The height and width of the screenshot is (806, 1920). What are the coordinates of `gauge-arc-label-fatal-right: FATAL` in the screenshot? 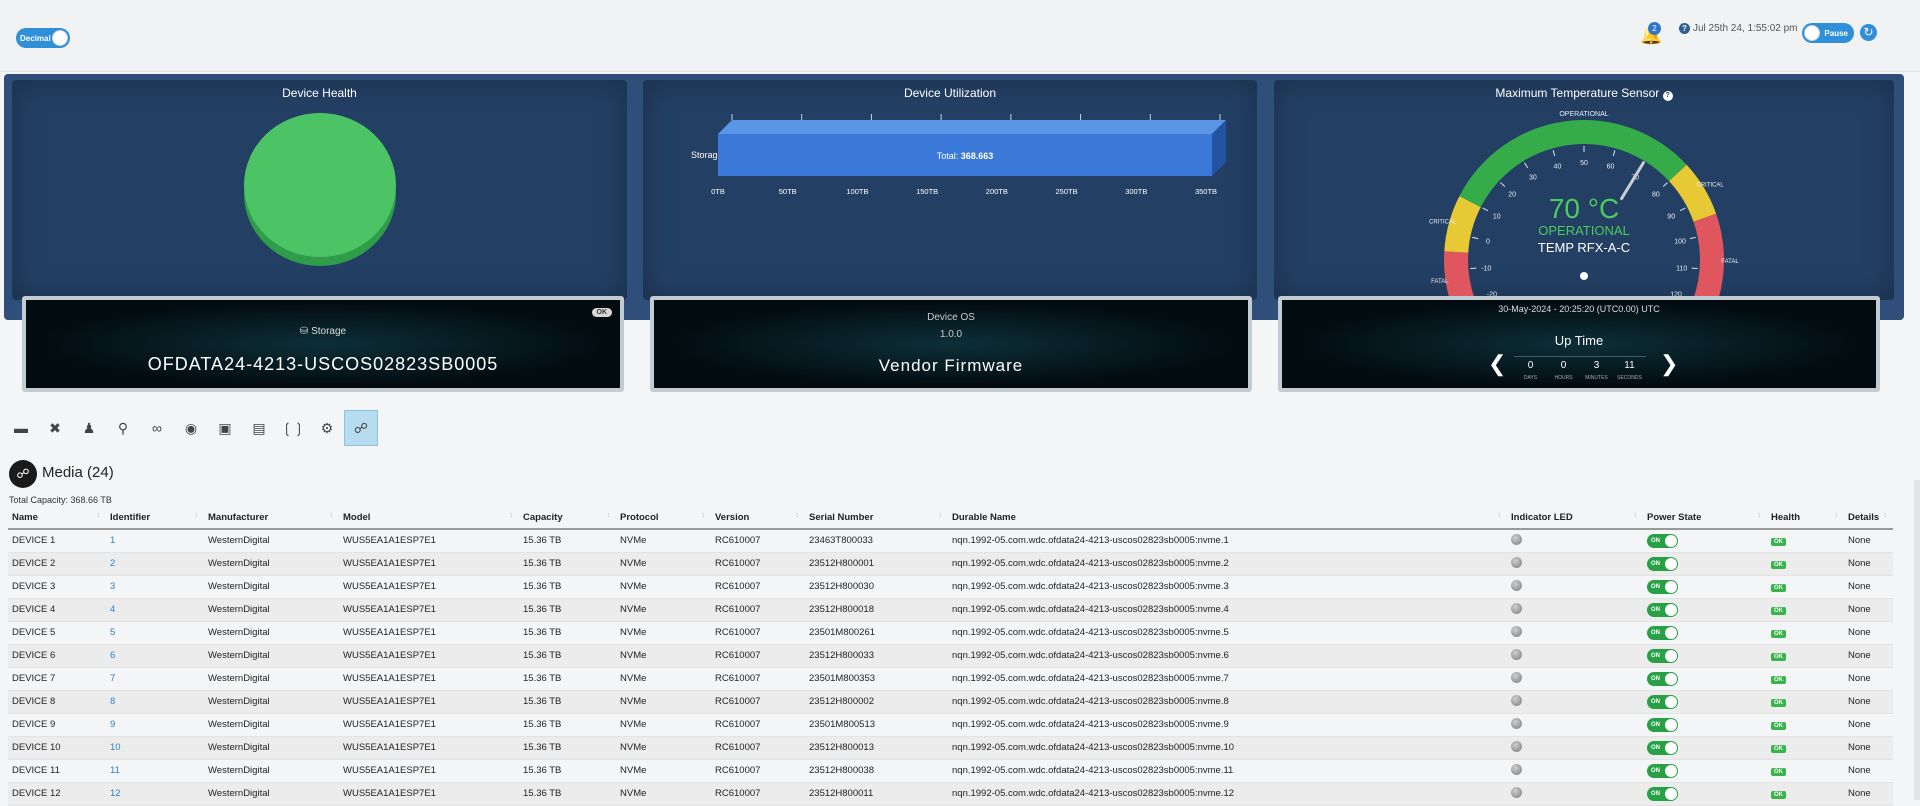 It's located at (1730, 262).